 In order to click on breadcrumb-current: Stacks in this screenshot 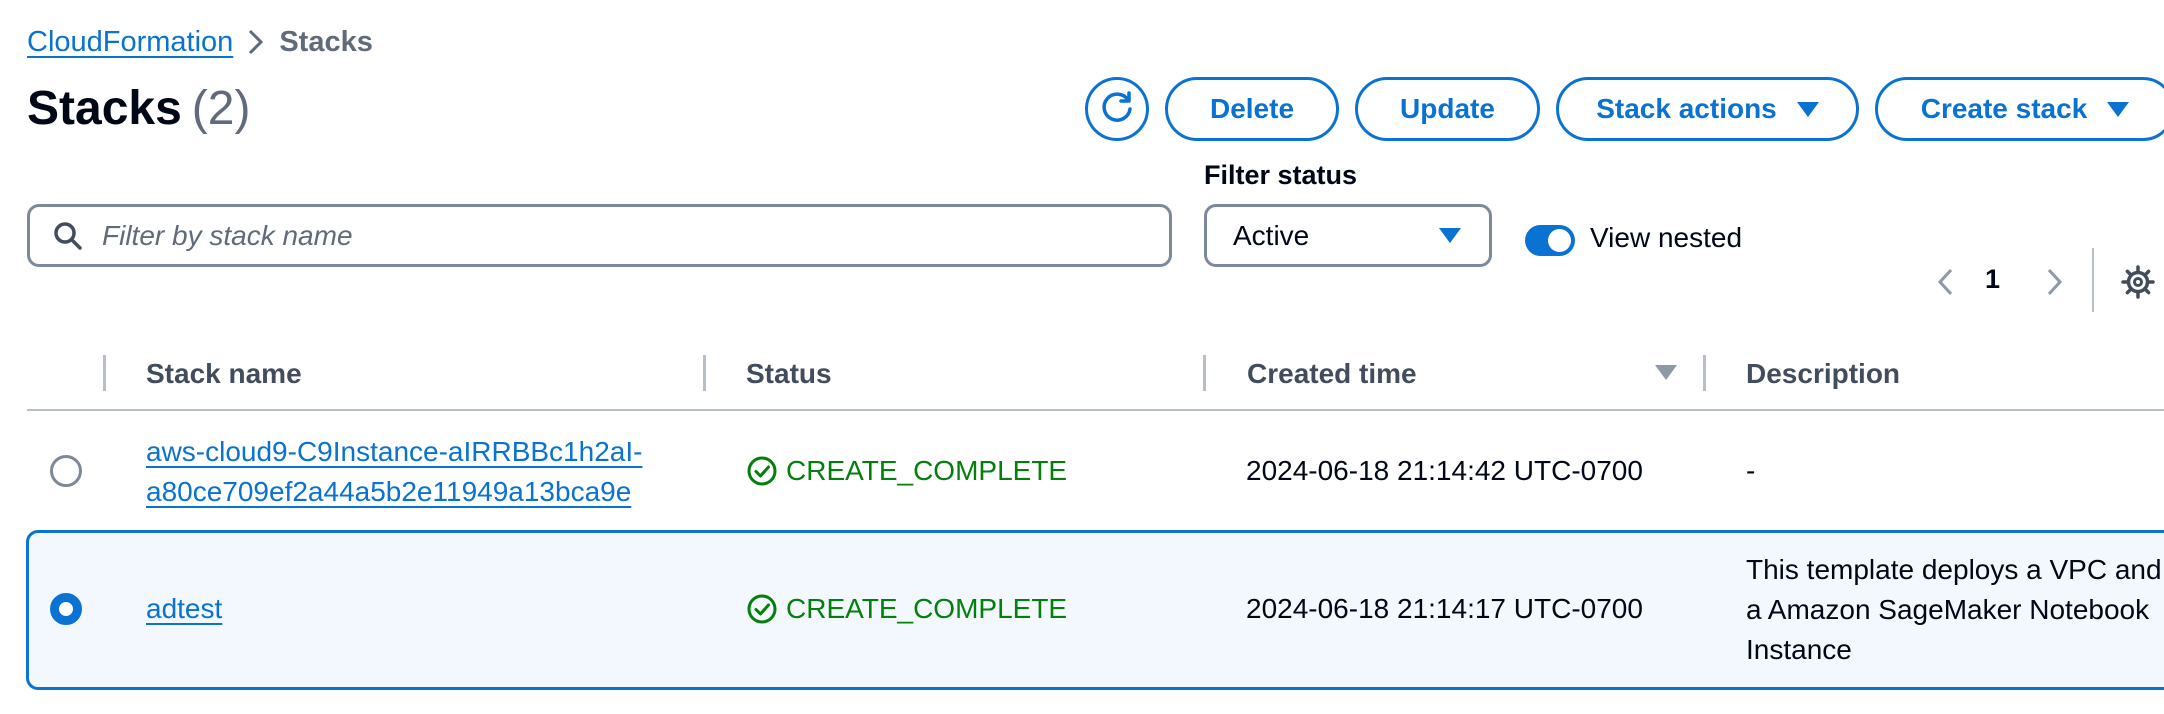, I will do `click(326, 41)`.